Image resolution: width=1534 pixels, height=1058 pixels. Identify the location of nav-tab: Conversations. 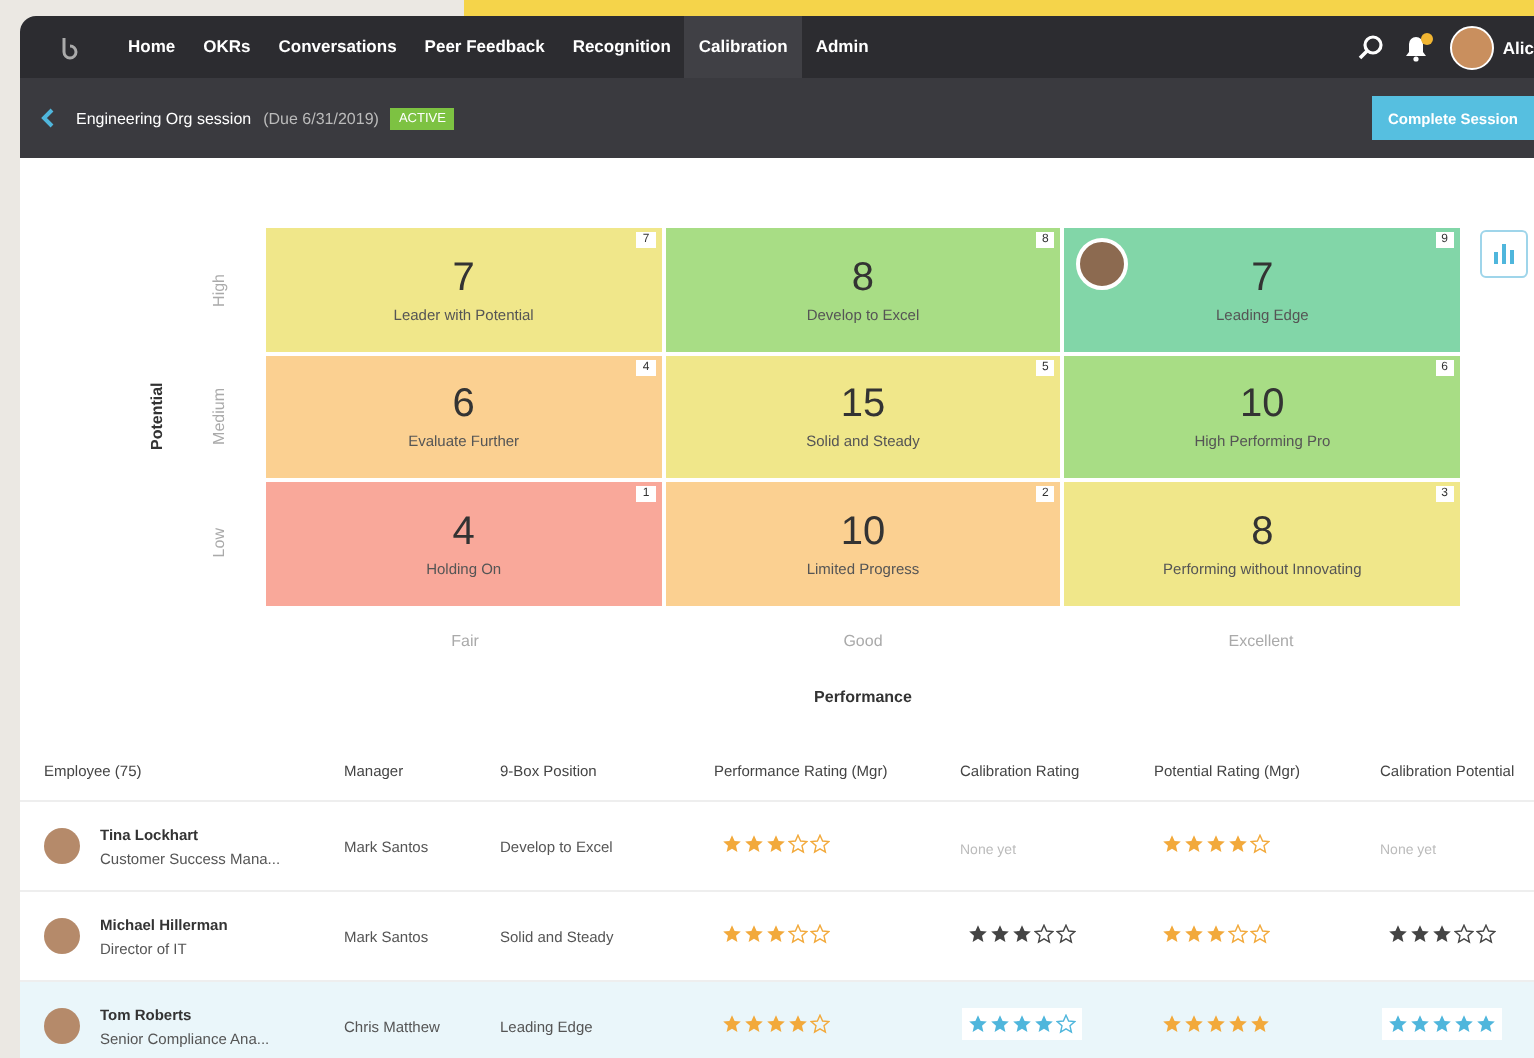
(337, 47).